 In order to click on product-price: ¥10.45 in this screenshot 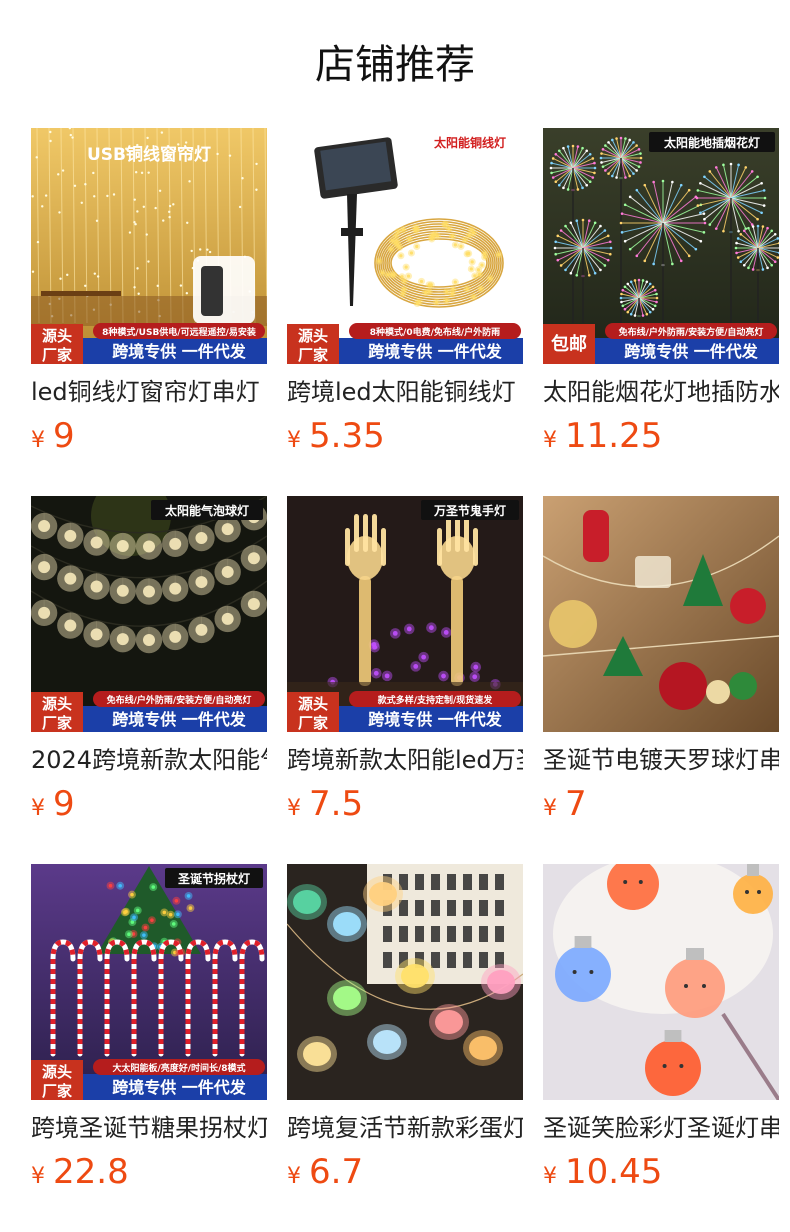, I will do `click(661, 1172)`.